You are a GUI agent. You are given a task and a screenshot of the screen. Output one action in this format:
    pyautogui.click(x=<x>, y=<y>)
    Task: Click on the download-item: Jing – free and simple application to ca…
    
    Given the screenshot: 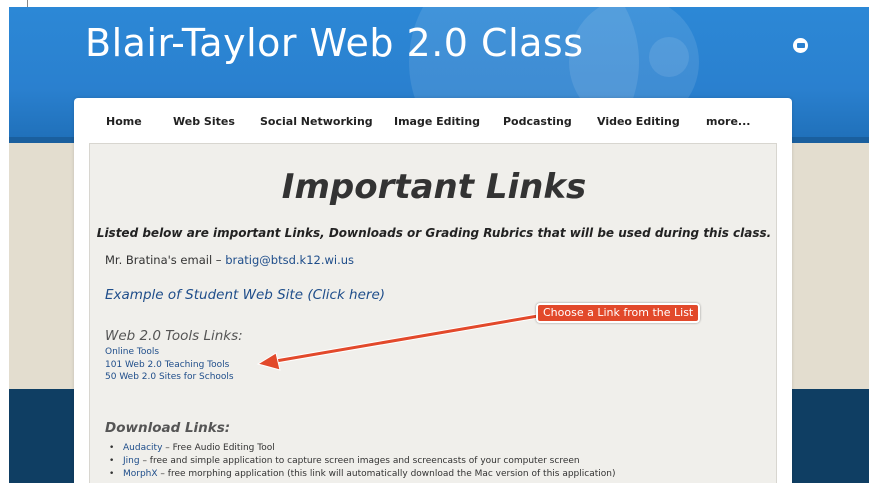 What is the action you would take?
    pyautogui.click(x=362, y=461)
    